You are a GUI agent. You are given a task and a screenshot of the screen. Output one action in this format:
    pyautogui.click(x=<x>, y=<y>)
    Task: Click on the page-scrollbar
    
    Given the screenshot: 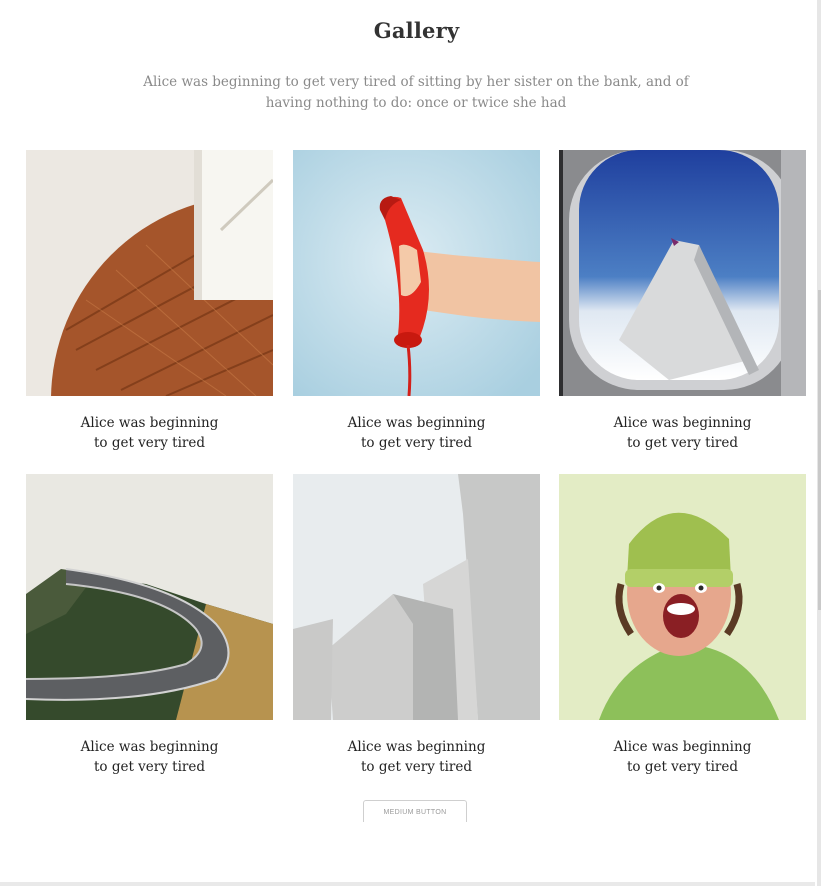 What is the action you would take?
    pyautogui.click(x=819, y=443)
    